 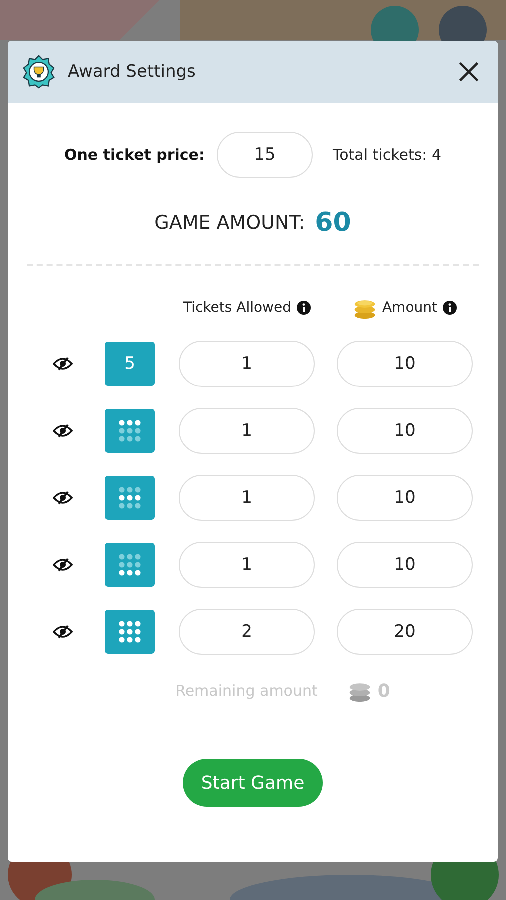 I want to click on game-amount-value: 60, so click(x=333, y=223).